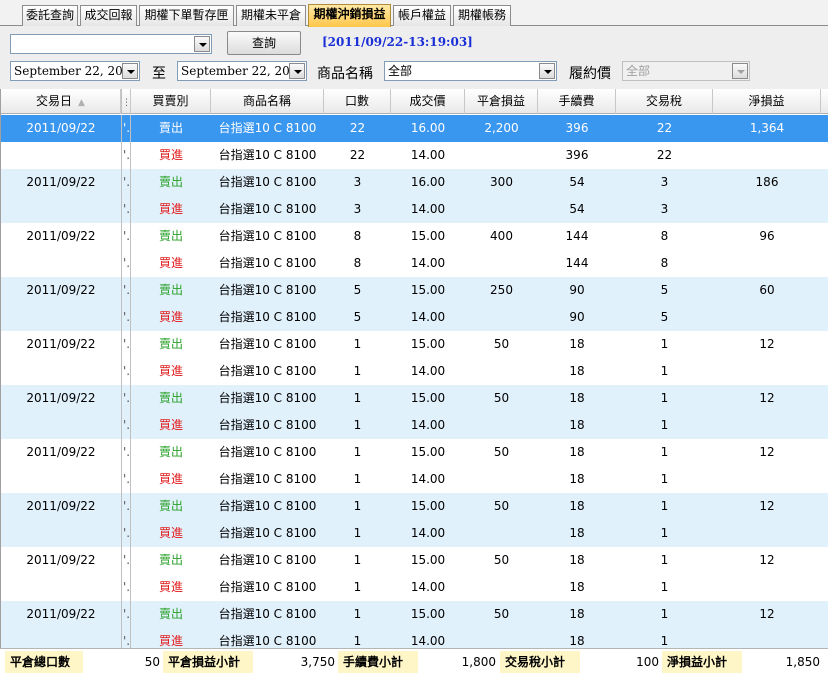  Describe the element at coordinates (349, 15) in the screenshot. I see `tab-offset-pnl: 期權沖銷損益` at that location.